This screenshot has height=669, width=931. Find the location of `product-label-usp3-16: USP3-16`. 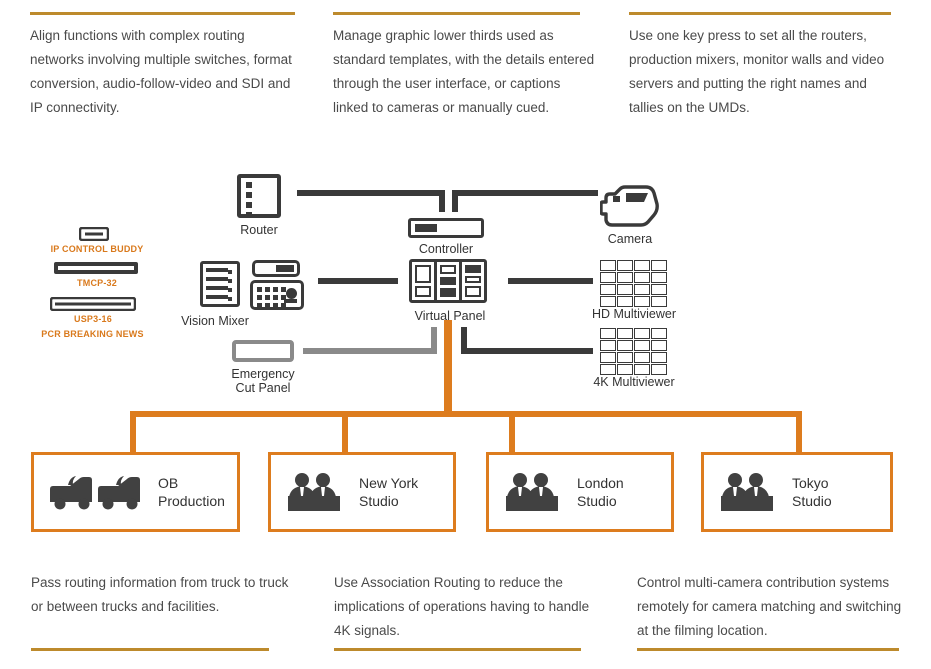

product-label-usp3-16: USP3-16 is located at coordinates (93, 319).